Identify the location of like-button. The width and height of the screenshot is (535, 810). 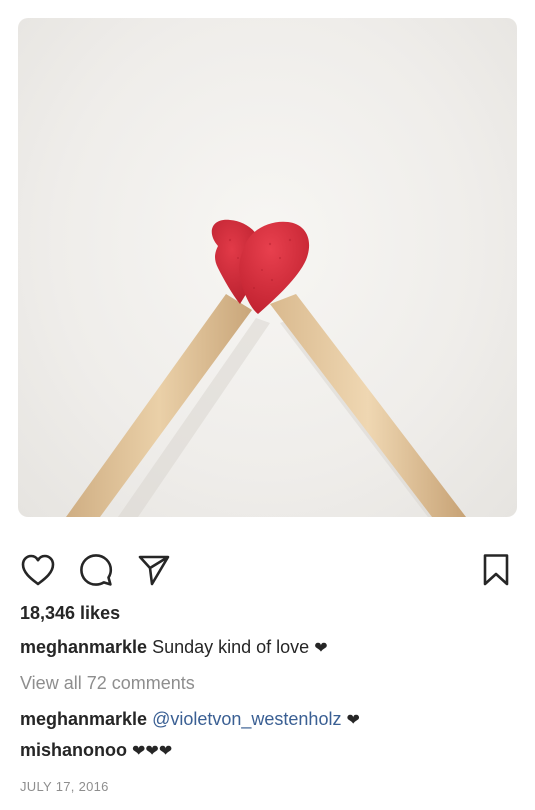
(38, 570).